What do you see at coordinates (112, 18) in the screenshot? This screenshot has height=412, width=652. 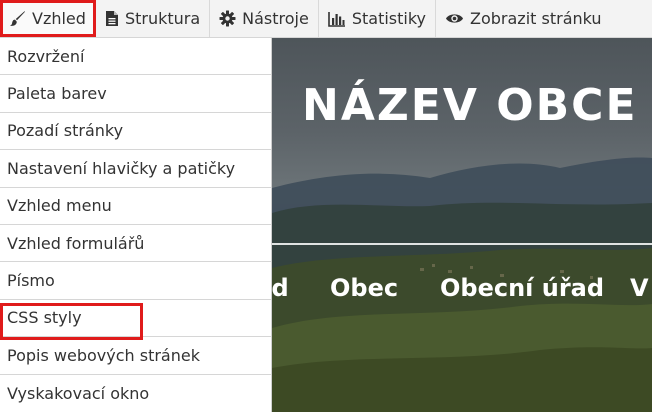 I see `file-icon` at bounding box center [112, 18].